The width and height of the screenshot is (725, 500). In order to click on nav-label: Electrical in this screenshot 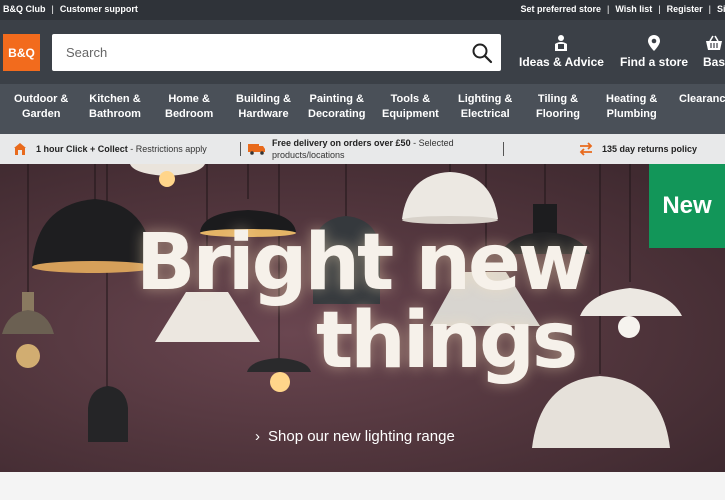, I will do `click(485, 114)`.